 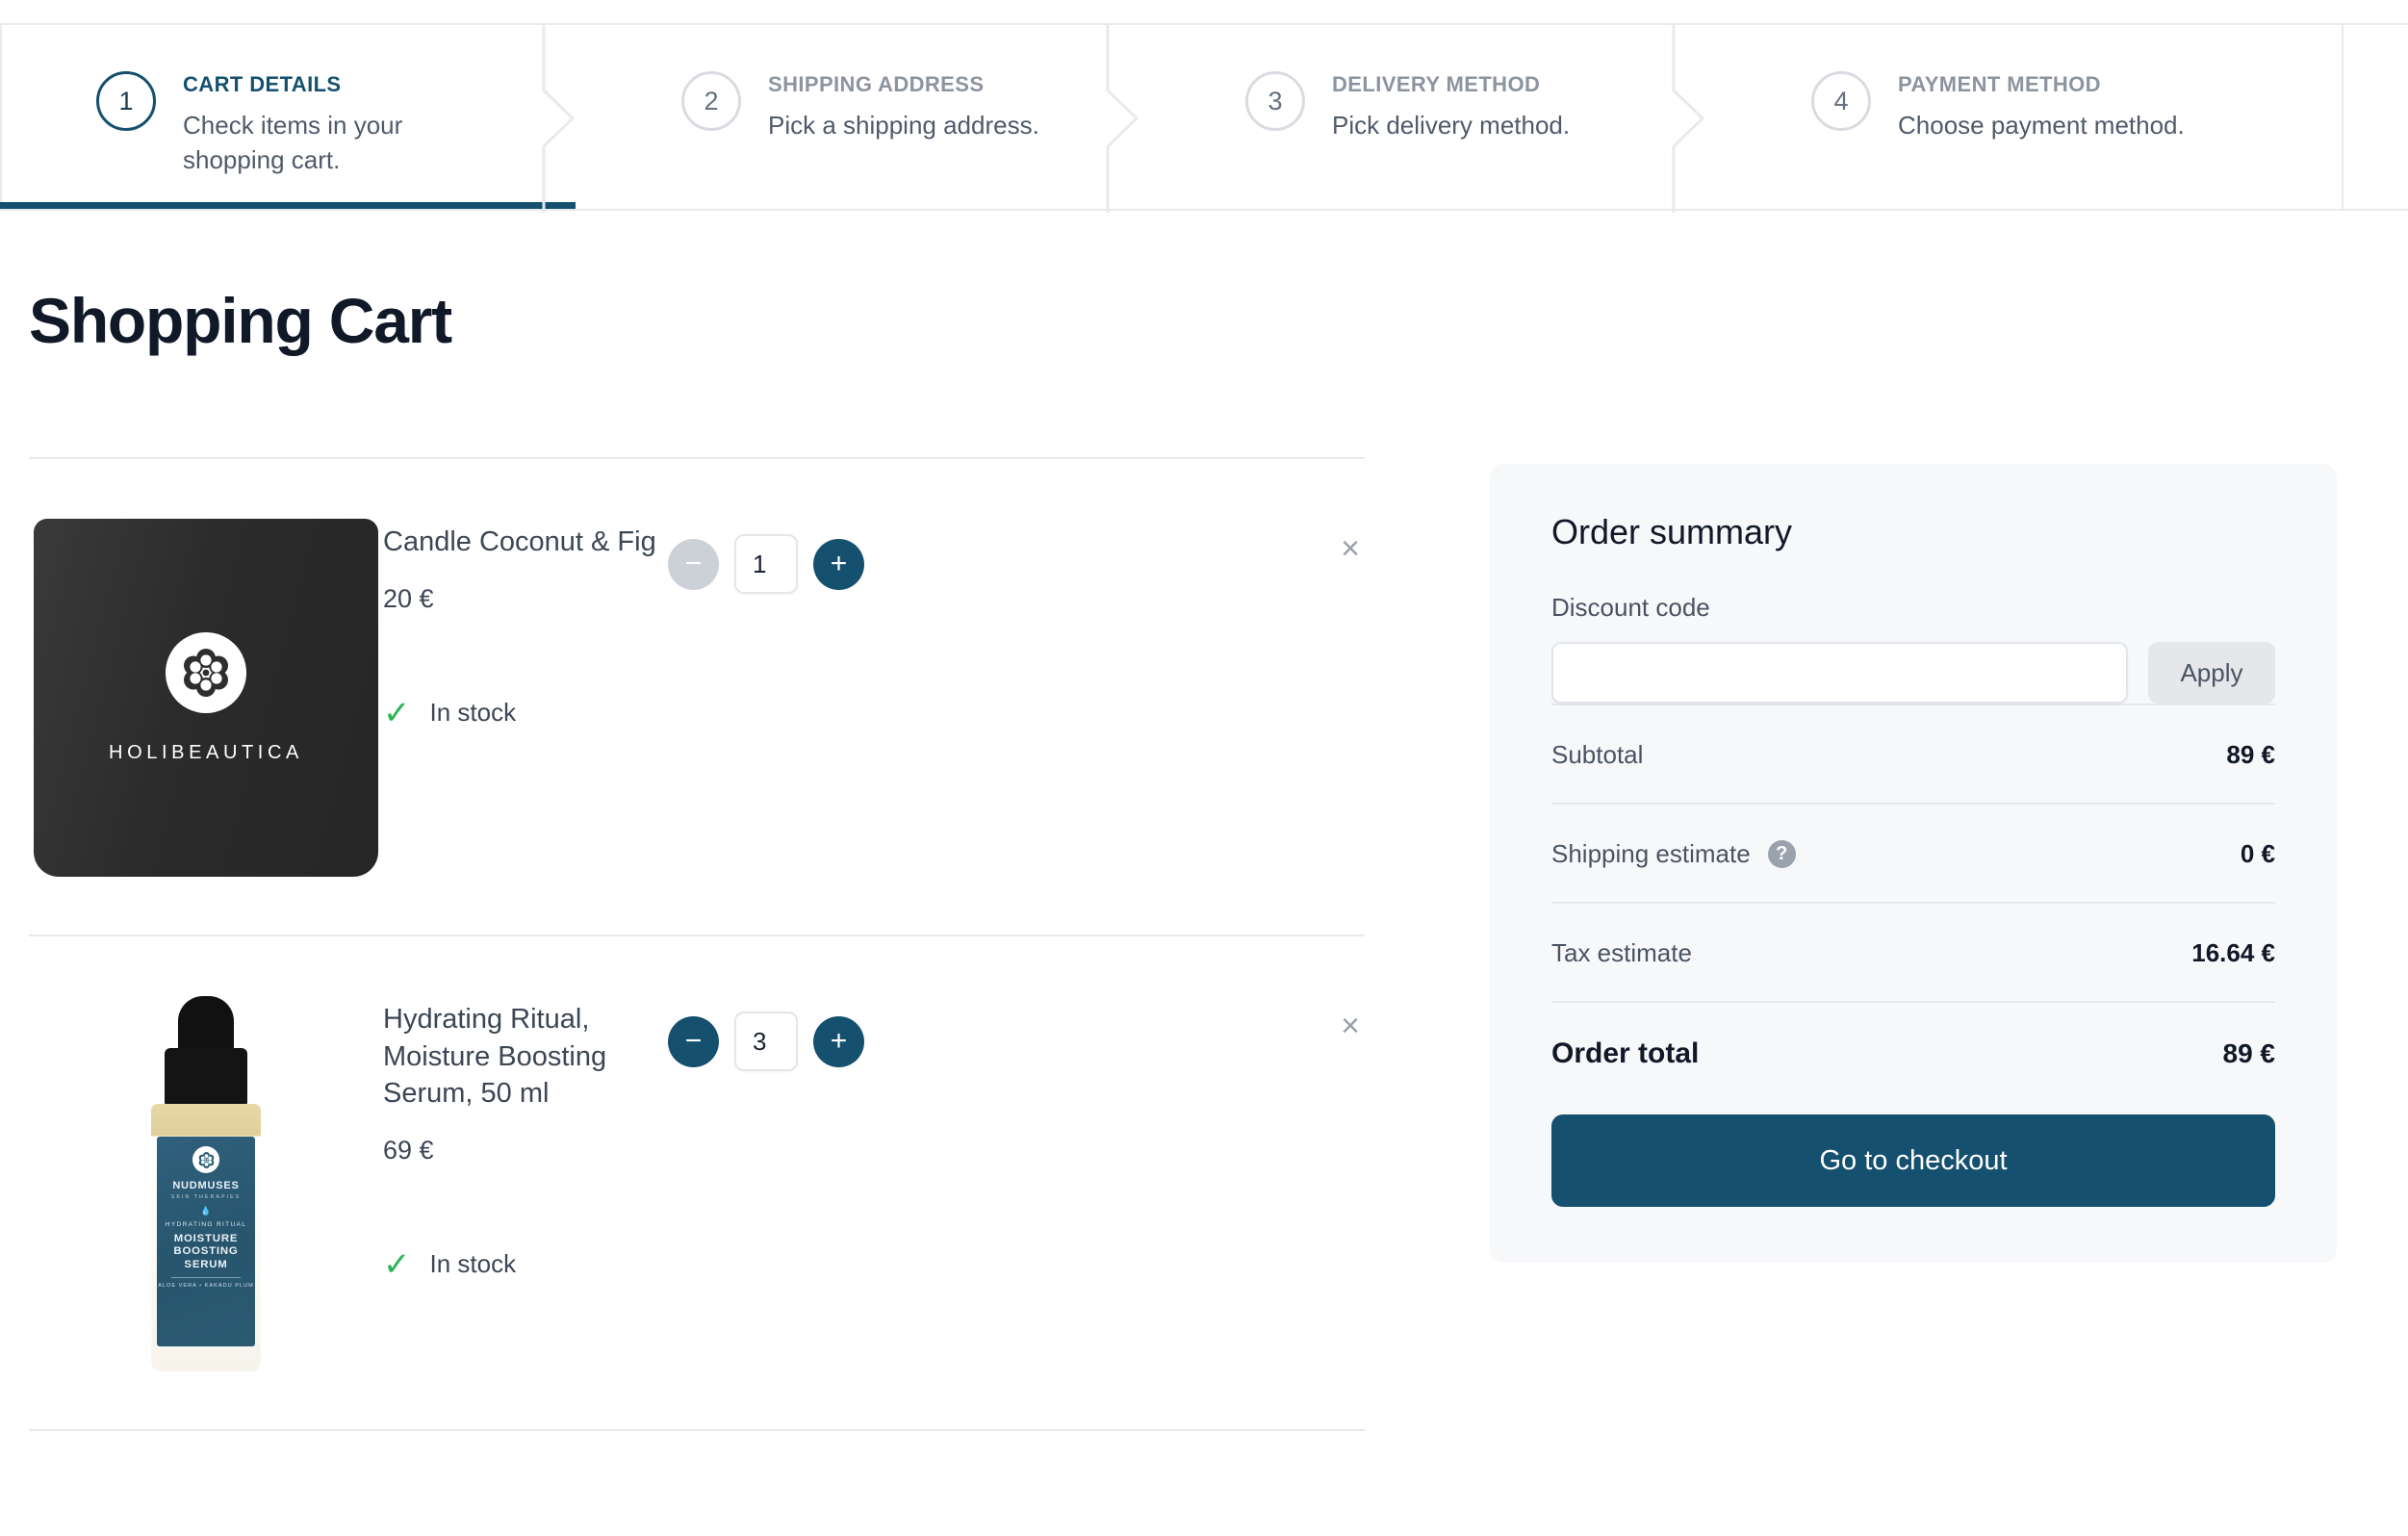 I want to click on summary-row-tax-estimate: Tax estimate 16.64 €, so click(x=1913, y=951).